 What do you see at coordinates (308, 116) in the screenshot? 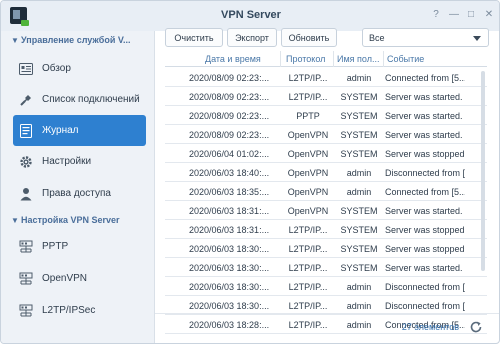
I see `cell-protocol: PPTP` at bounding box center [308, 116].